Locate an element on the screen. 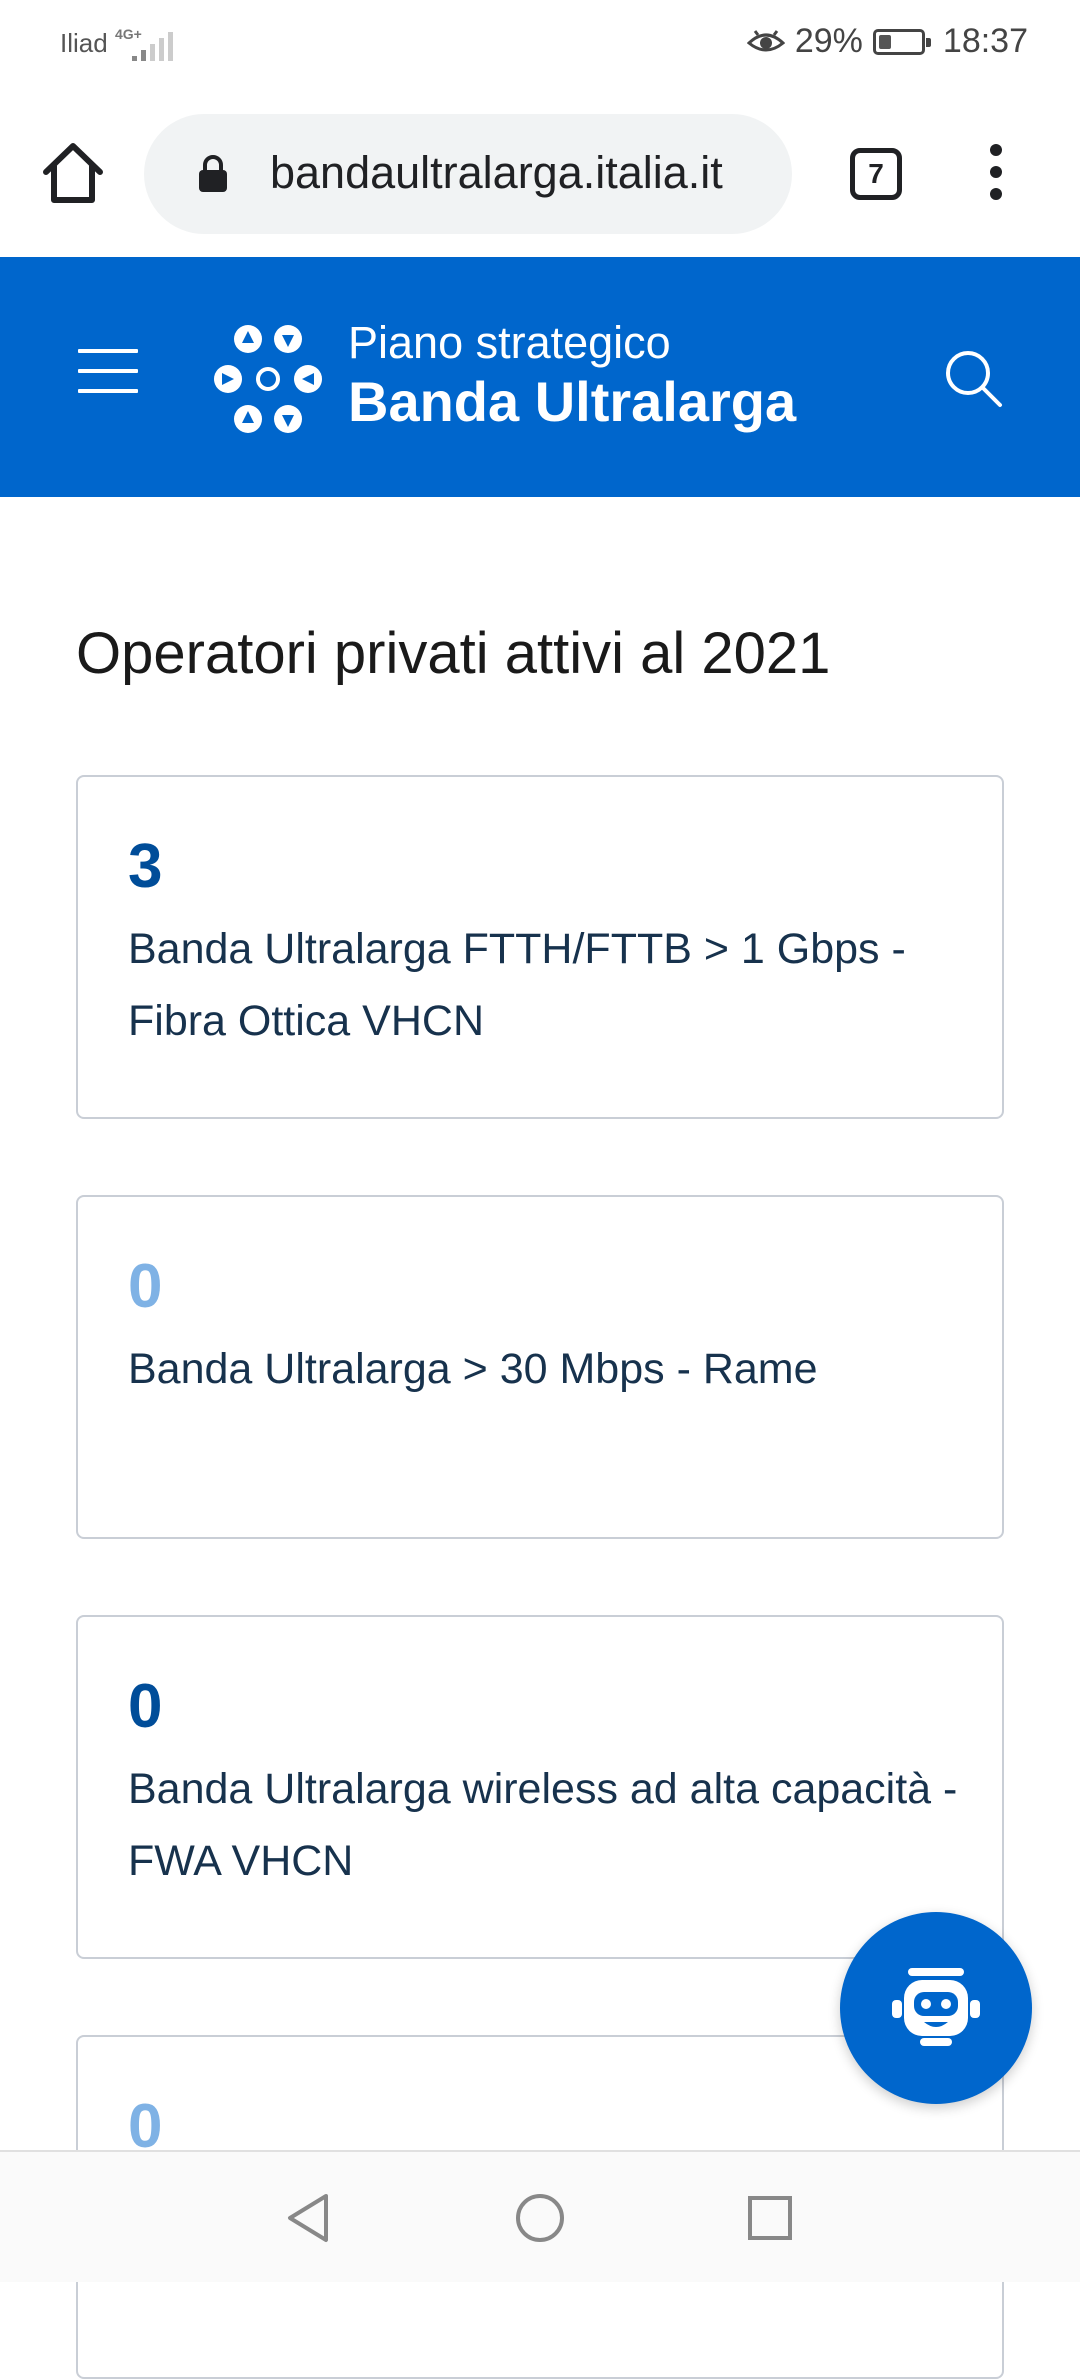 Image resolution: width=1080 pixels, height=2379 pixels. browser-toolbar: bandaultralarga.italia.it 7 is located at coordinates (540, 174).